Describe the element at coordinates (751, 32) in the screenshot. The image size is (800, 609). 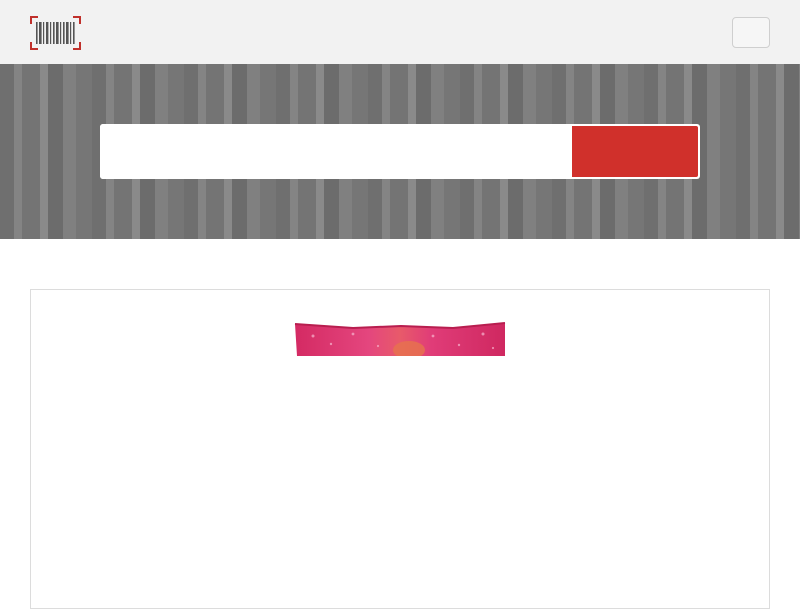
I see `menu-toggle-button` at that location.